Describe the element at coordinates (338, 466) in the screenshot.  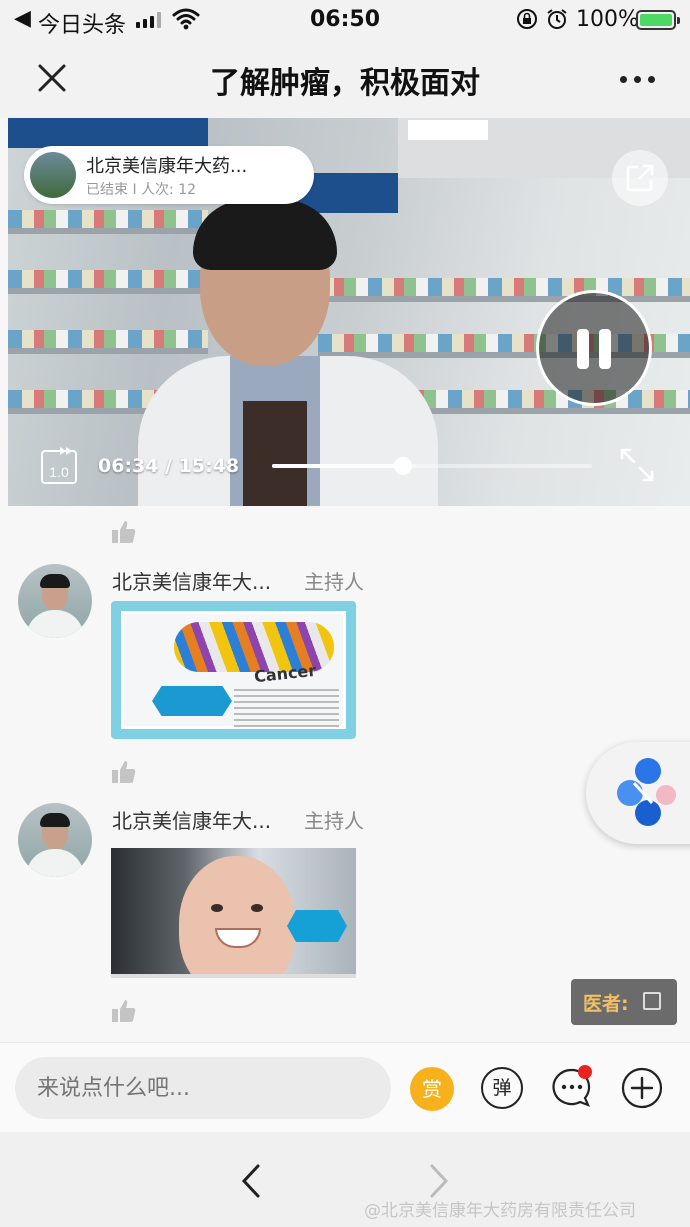
I see `progress-fill` at that location.